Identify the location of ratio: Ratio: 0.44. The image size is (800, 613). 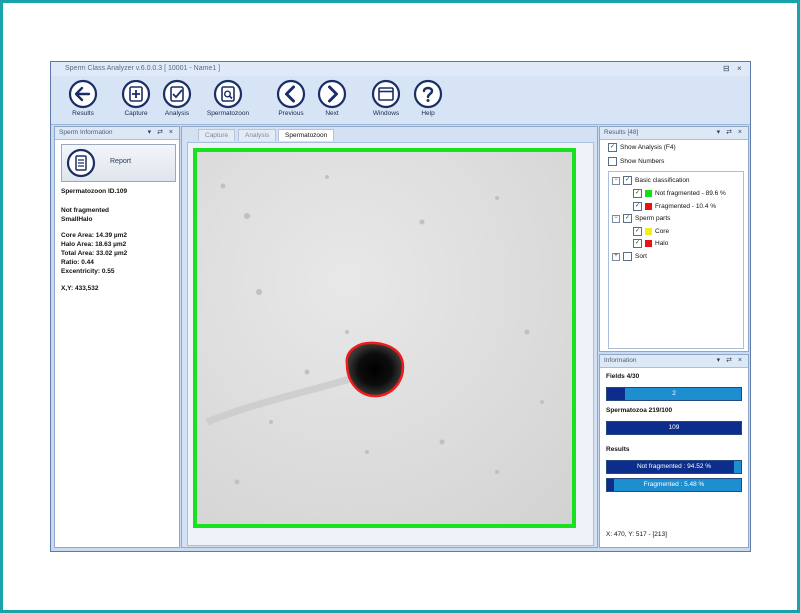
(77, 262).